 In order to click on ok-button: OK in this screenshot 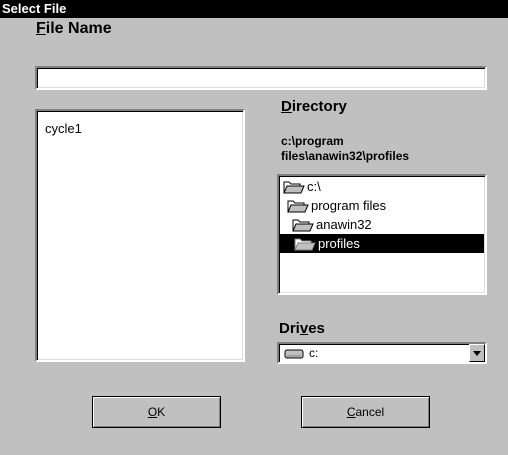, I will do `click(156, 412)`.